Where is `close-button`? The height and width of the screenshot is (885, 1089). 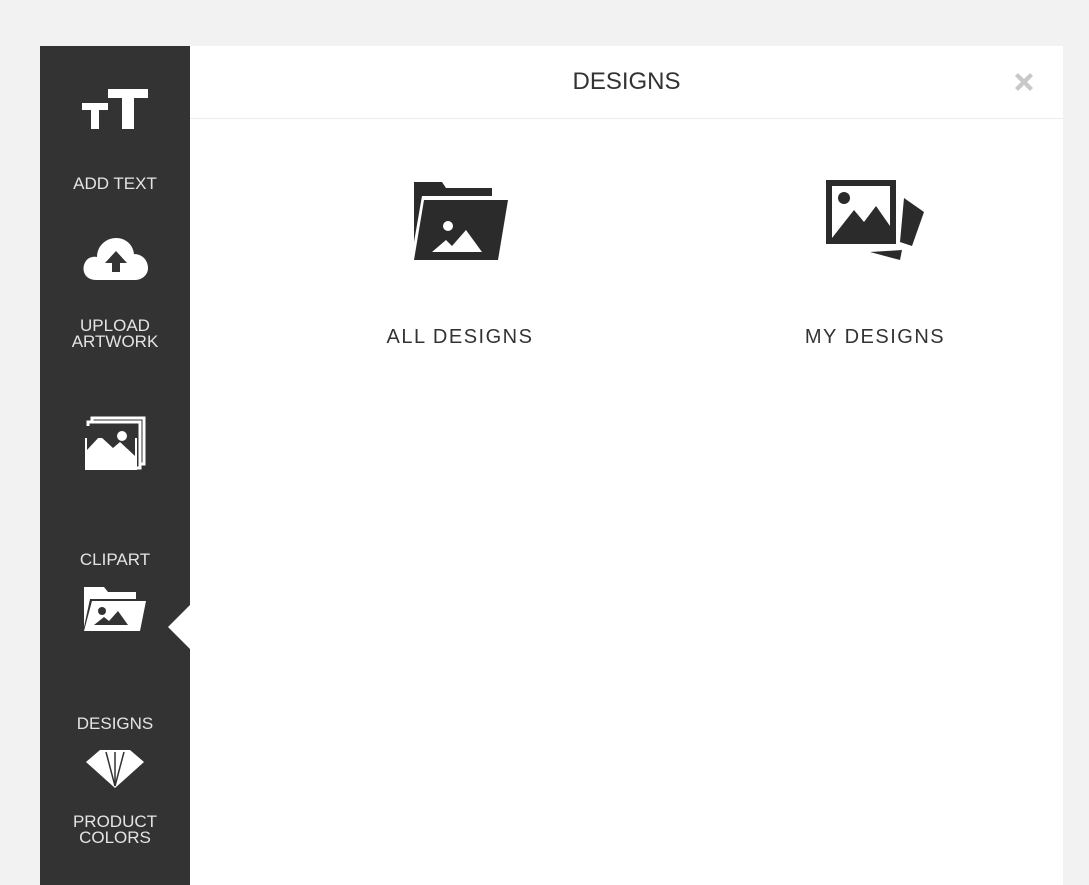 close-button is located at coordinates (1024, 82).